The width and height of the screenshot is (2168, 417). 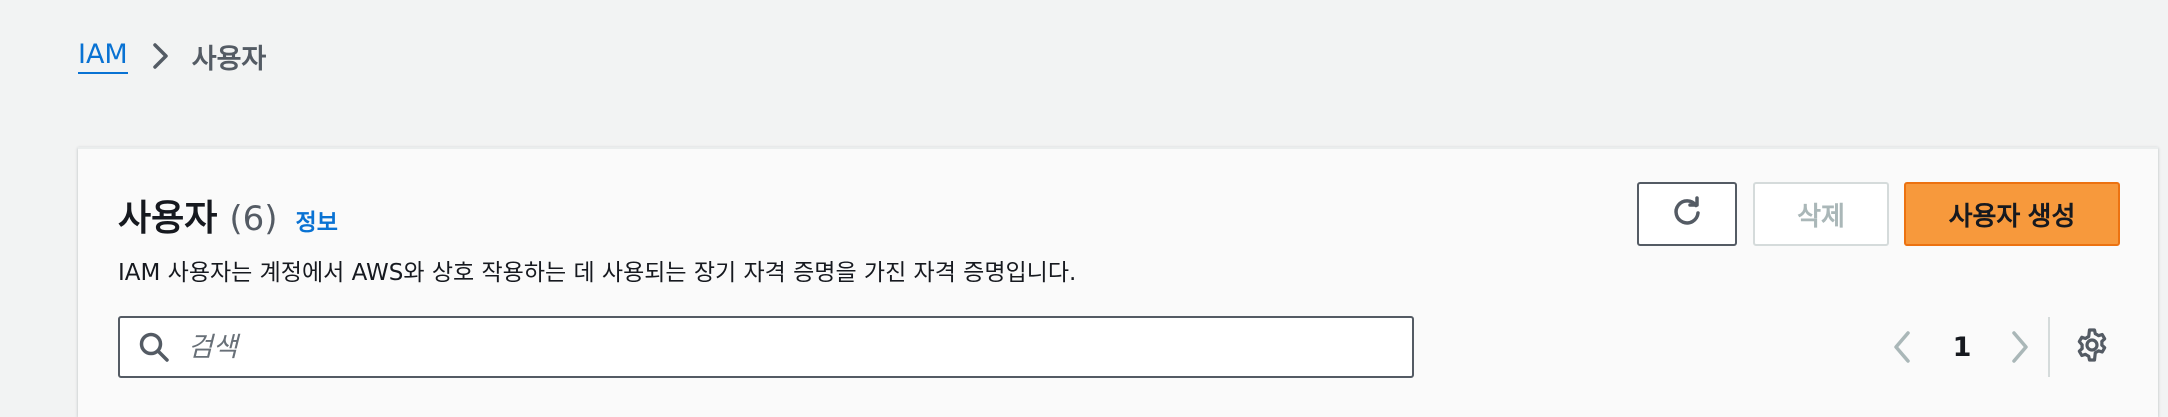 What do you see at coordinates (168, 218) in the screenshot?
I see `page-title: 사용자` at bounding box center [168, 218].